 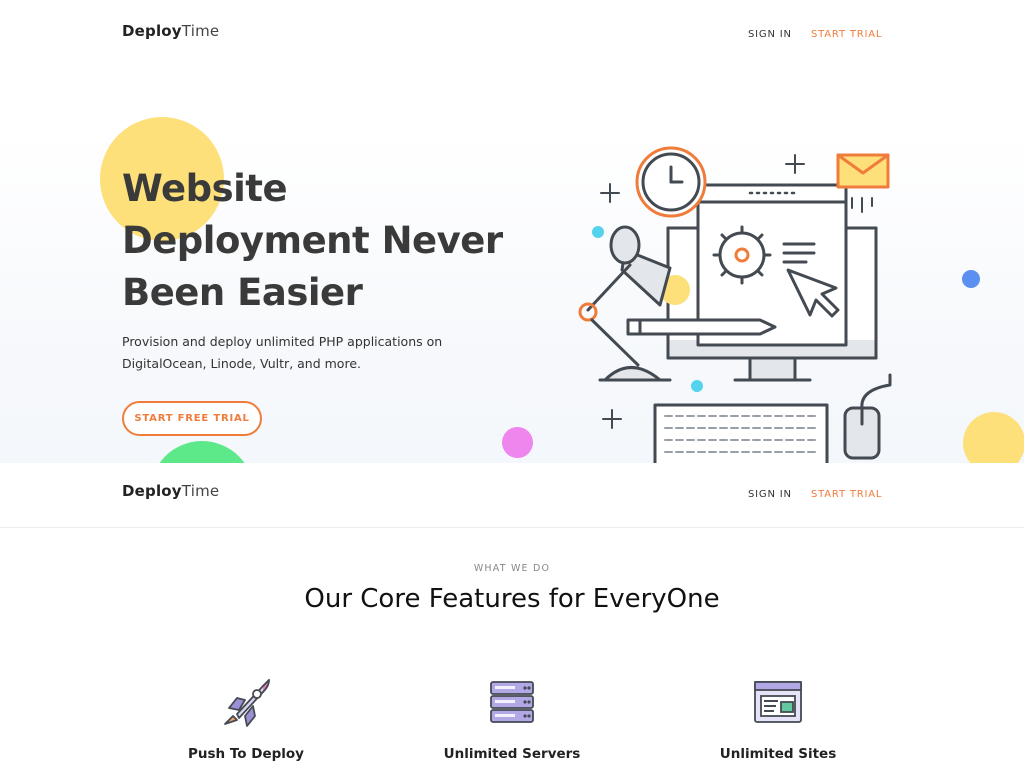 I want to click on hero-title: Website Deployment Never Been Easier, so click(x=312, y=240).